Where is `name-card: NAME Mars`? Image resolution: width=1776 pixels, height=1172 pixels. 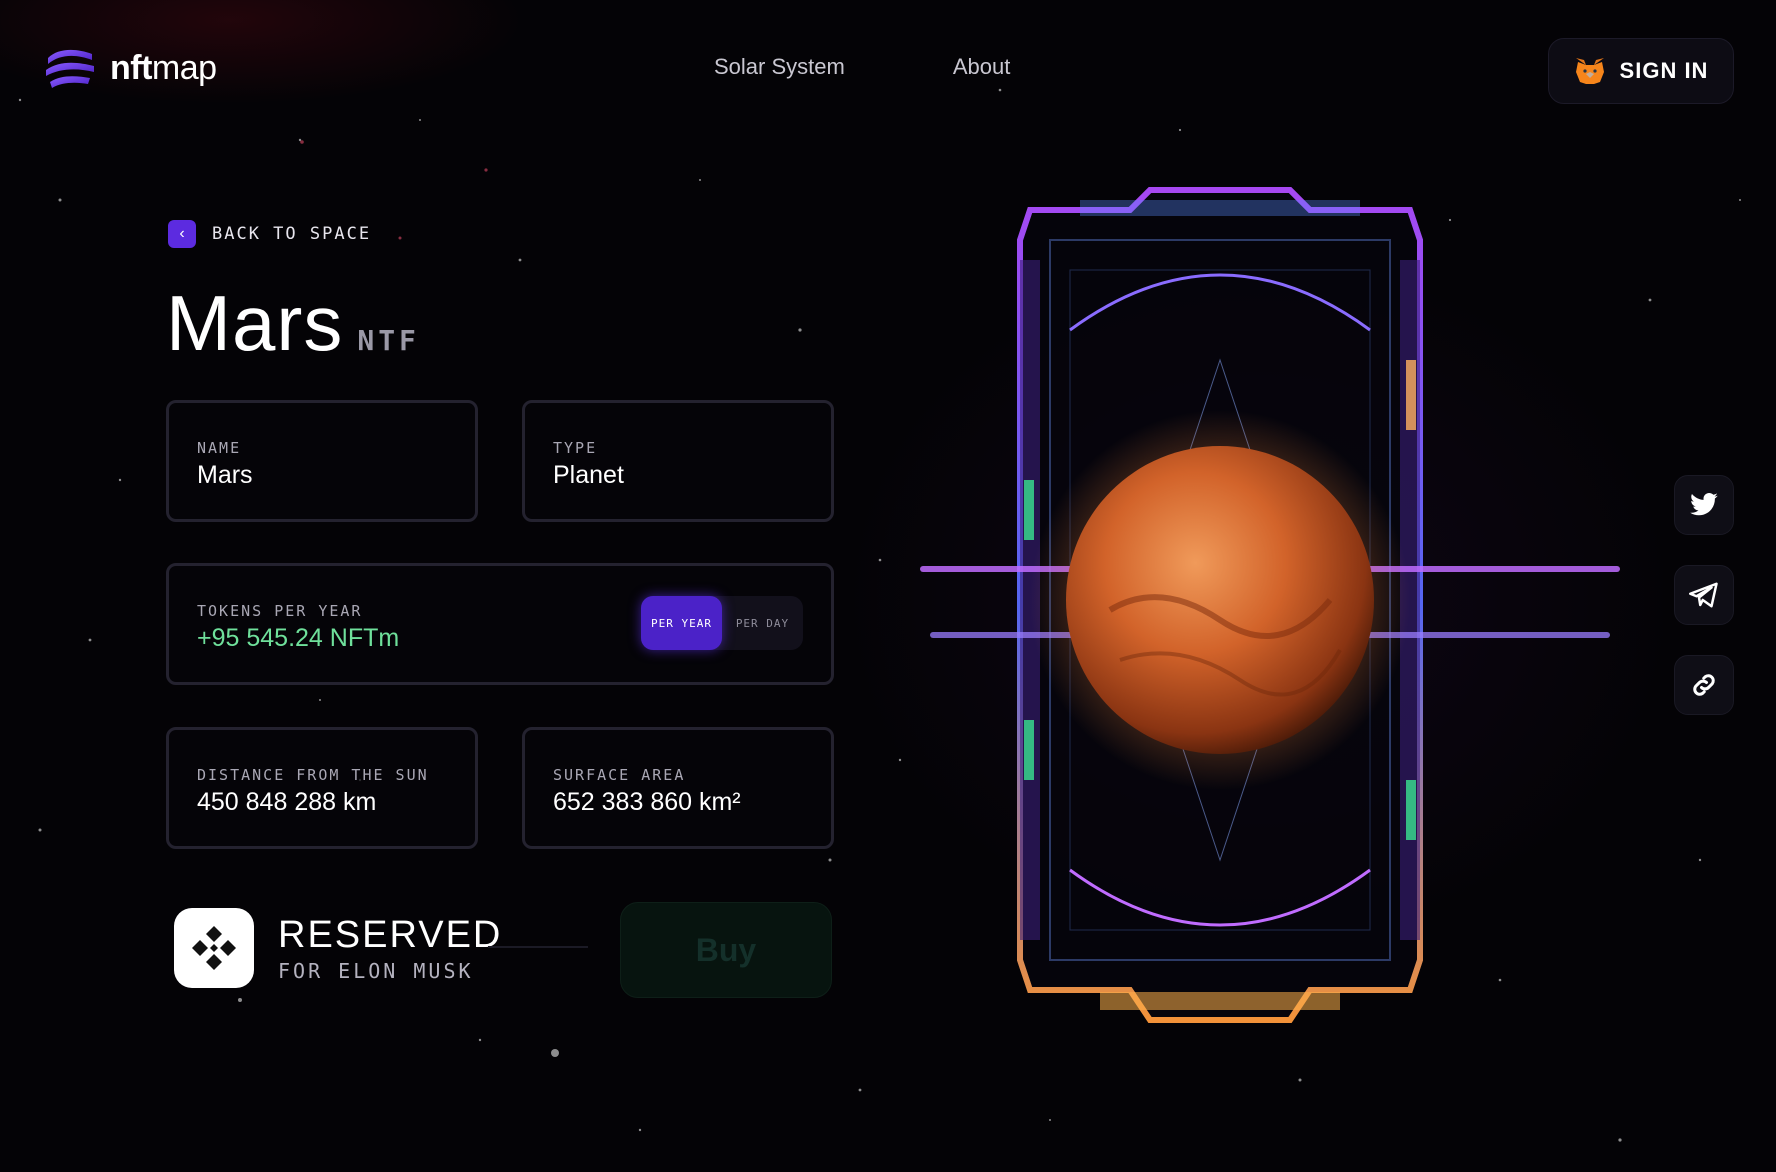
name-card: NAME Mars is located at coordinates (322, 461).